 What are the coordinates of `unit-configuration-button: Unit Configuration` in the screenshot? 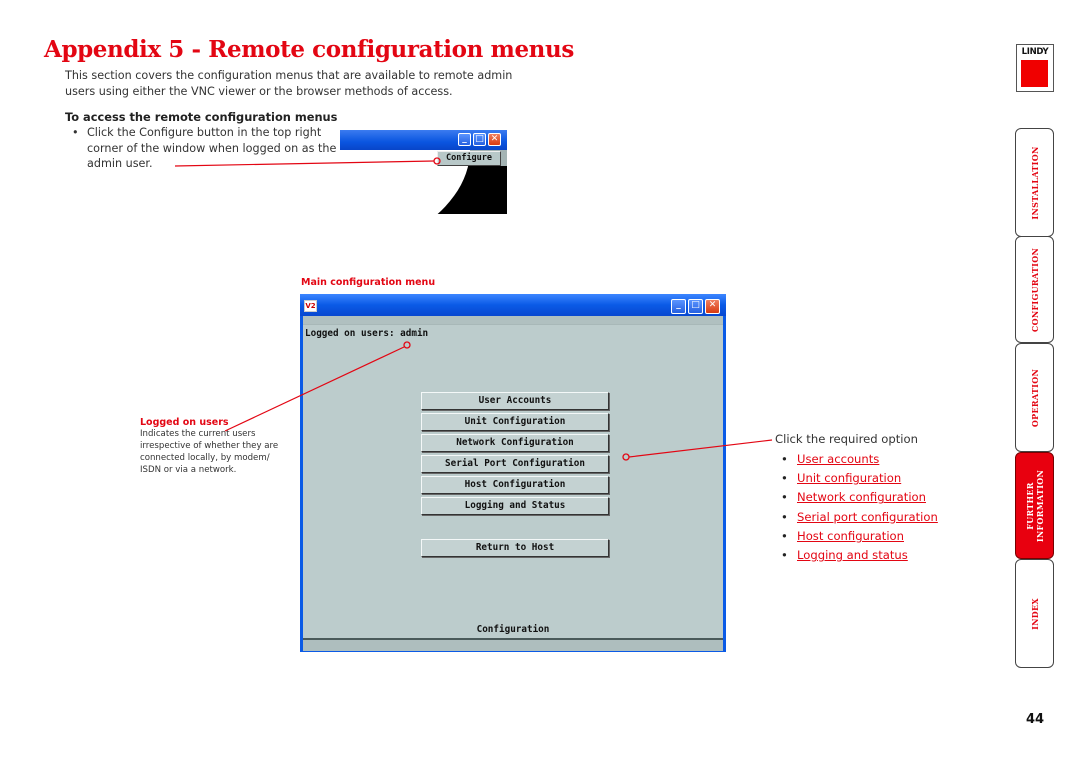 It's located at (515, 422).